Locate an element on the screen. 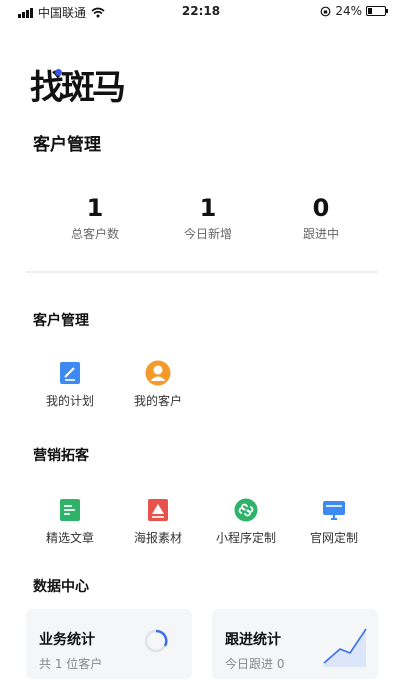 This screenshot has height=679, width=402. orientation-lock-icon is located at coordinates (325, 11).